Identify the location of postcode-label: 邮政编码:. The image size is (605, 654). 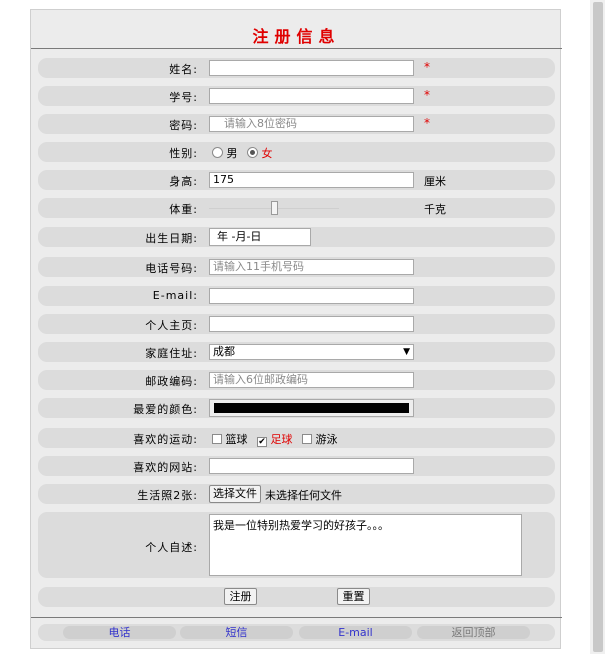
(171, 381).